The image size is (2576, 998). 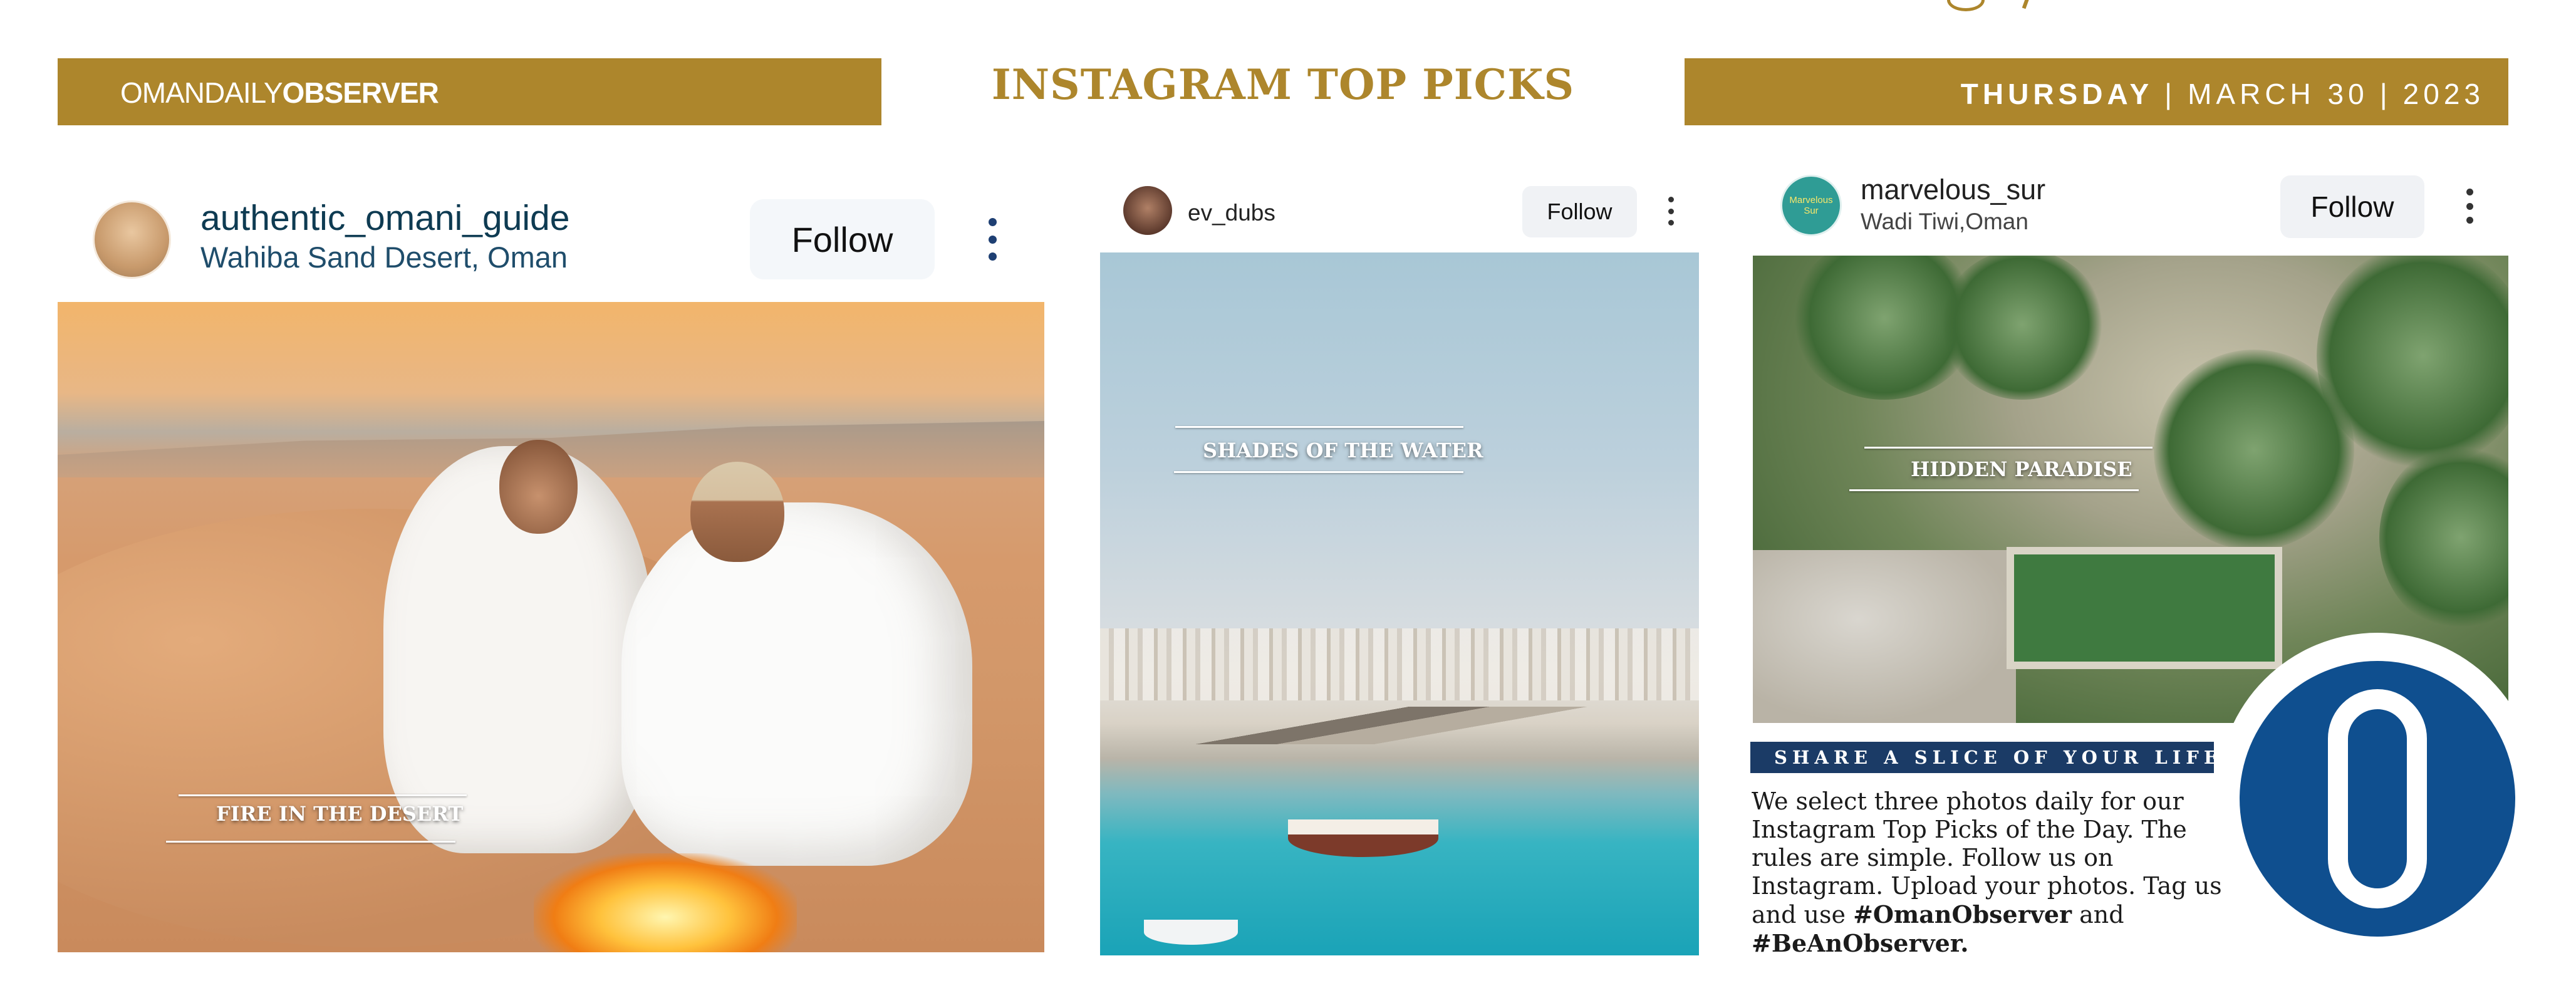 I want to click on post1-location: Wahiba Sand Desert, Oman, so click(x=384, y=257).